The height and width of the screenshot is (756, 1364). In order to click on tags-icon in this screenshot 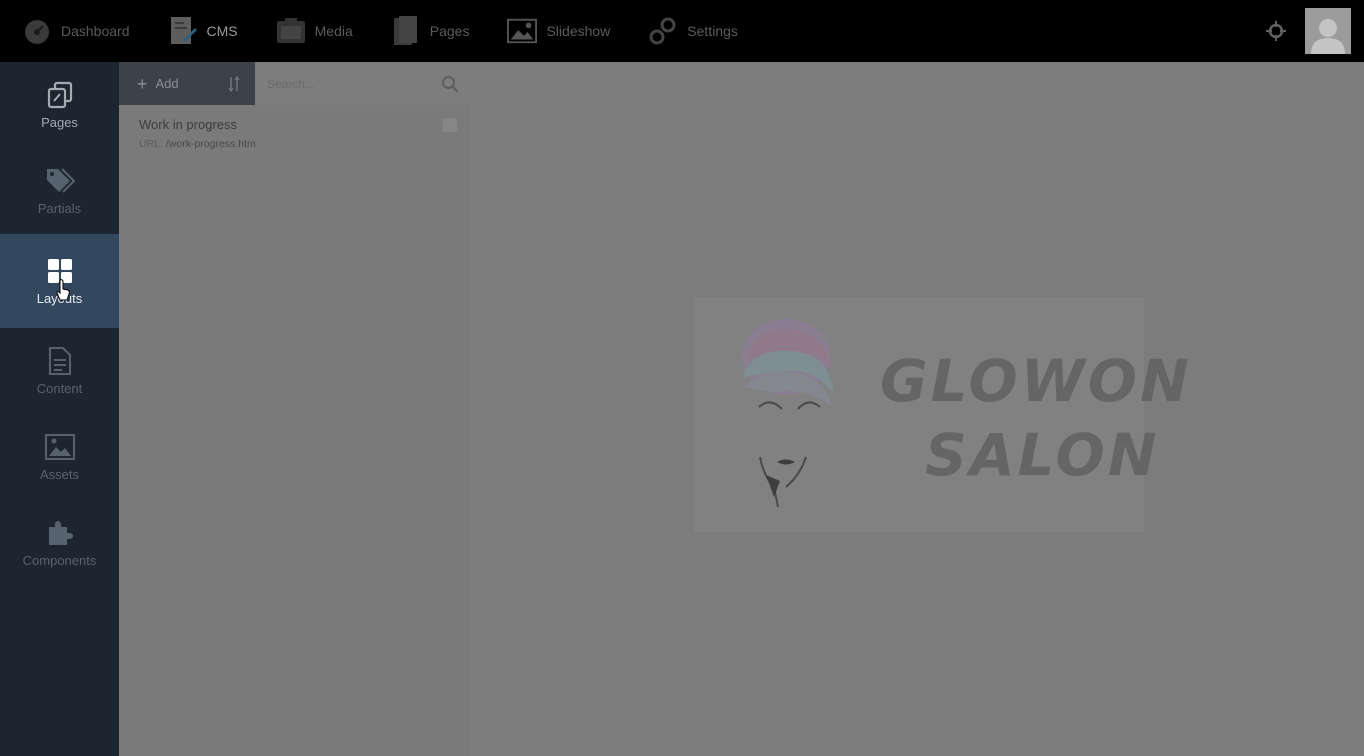, I will do `click(60, 181)`.